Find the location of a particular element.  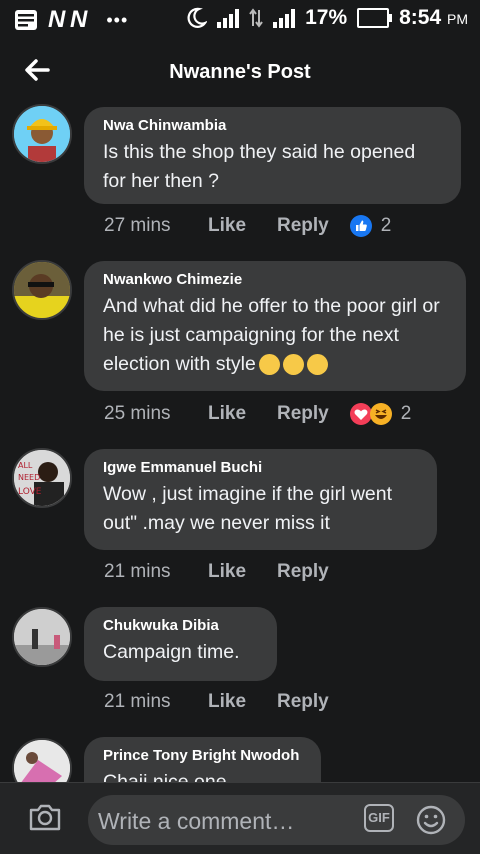

comment-actions: 25 mins Like Reply 2 is located at coordinates (257, 414).